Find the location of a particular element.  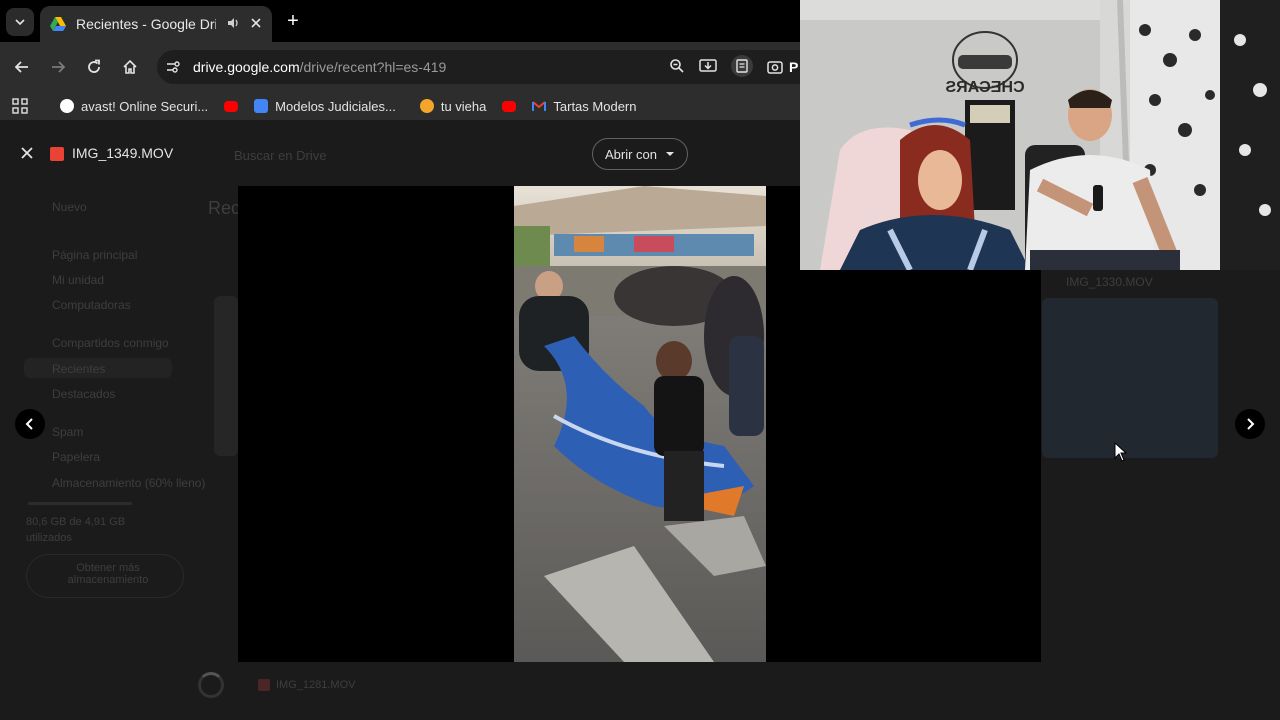

chevron-down-icon is located at coordinates (20, 22).